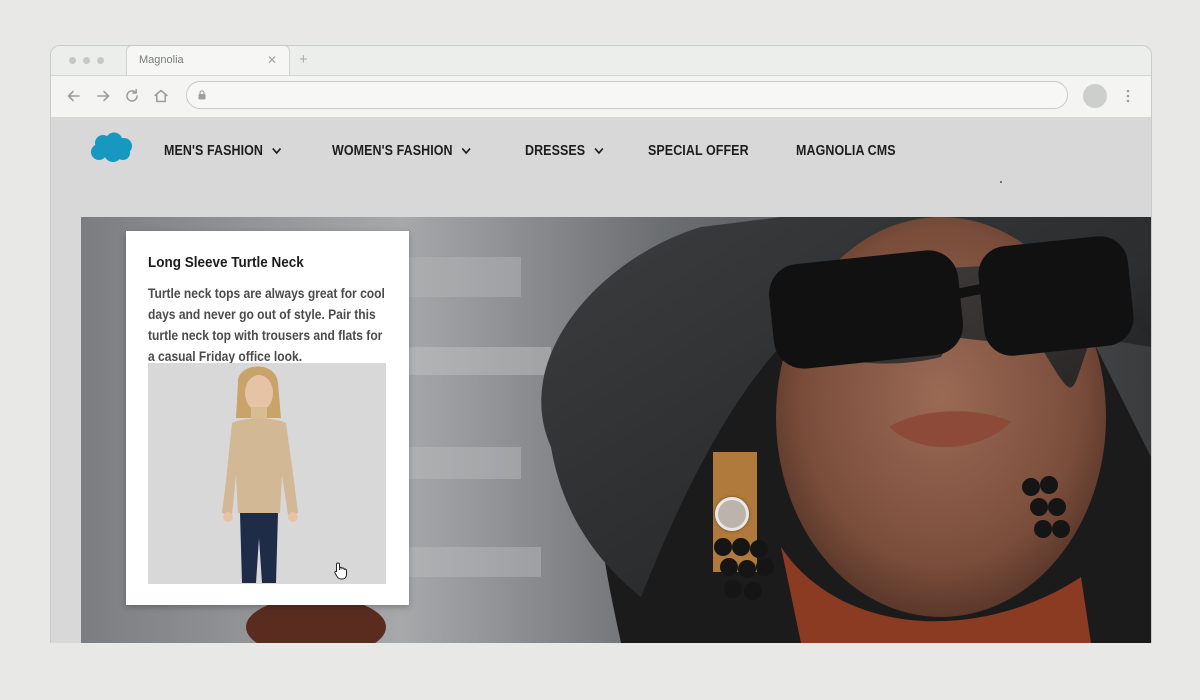  Describe the element at coordinates (1128, 96) in the screenshot. I see `more-vertical-icon` at that location.